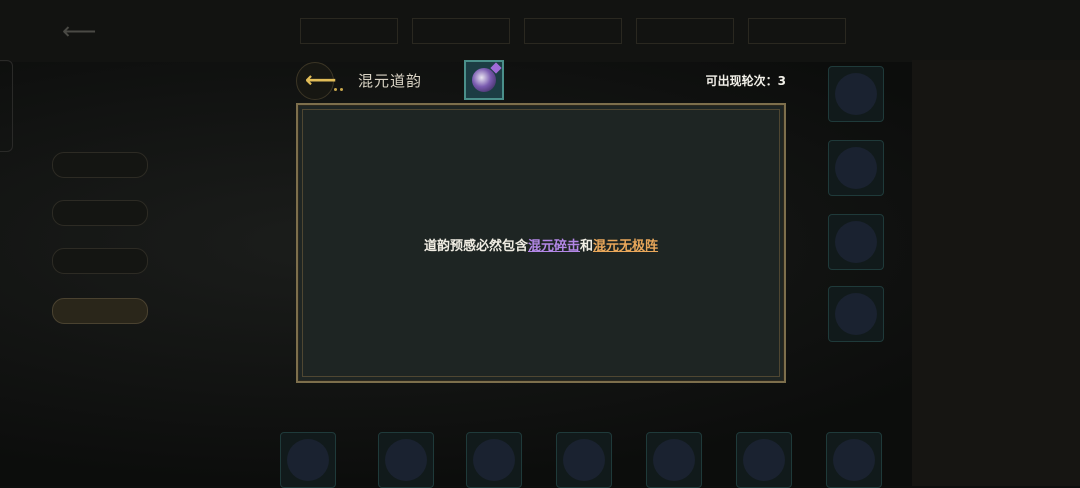 This screenshot has height=488, width=1080. I want to click on keyword-link-2: 混元无极阵, so click(625, 246).